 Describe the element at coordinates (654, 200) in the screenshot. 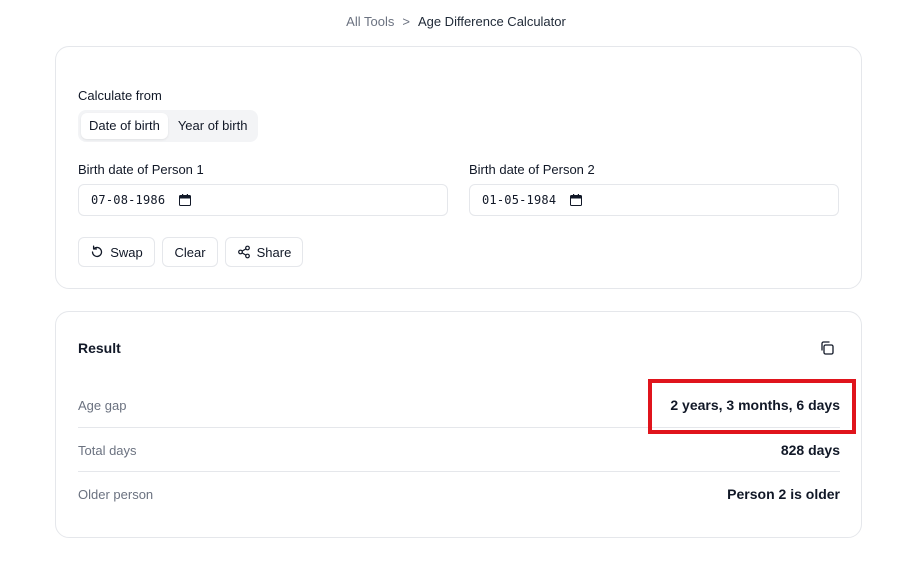

I see `person2-date-input: 01-05-1984` at that location.